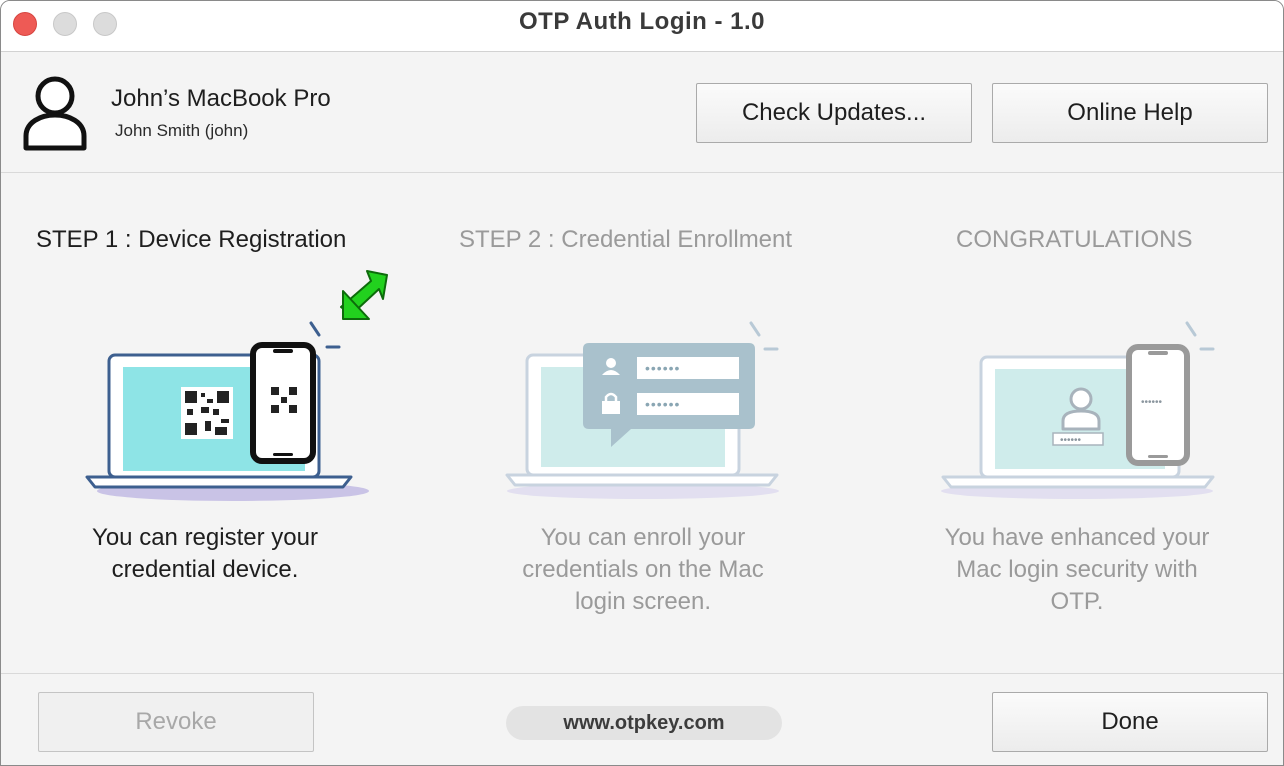  Describe the element at coordinates (662, 368) in the screenshot. I see `username-mask: ••••••` at that location.